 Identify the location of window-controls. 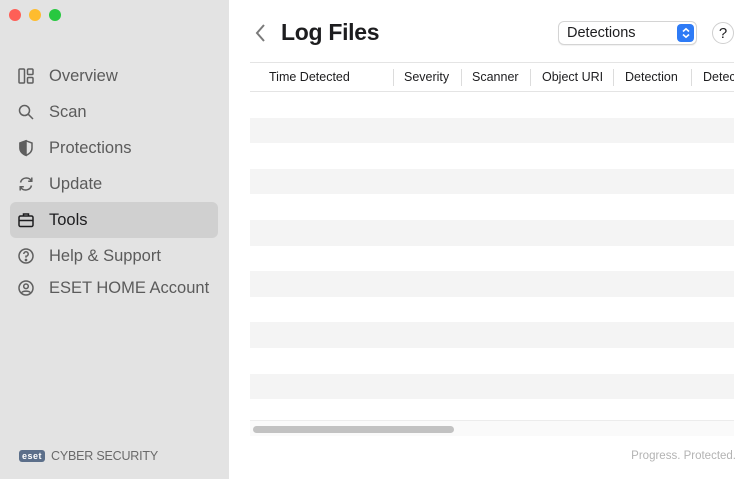
(35, 15).